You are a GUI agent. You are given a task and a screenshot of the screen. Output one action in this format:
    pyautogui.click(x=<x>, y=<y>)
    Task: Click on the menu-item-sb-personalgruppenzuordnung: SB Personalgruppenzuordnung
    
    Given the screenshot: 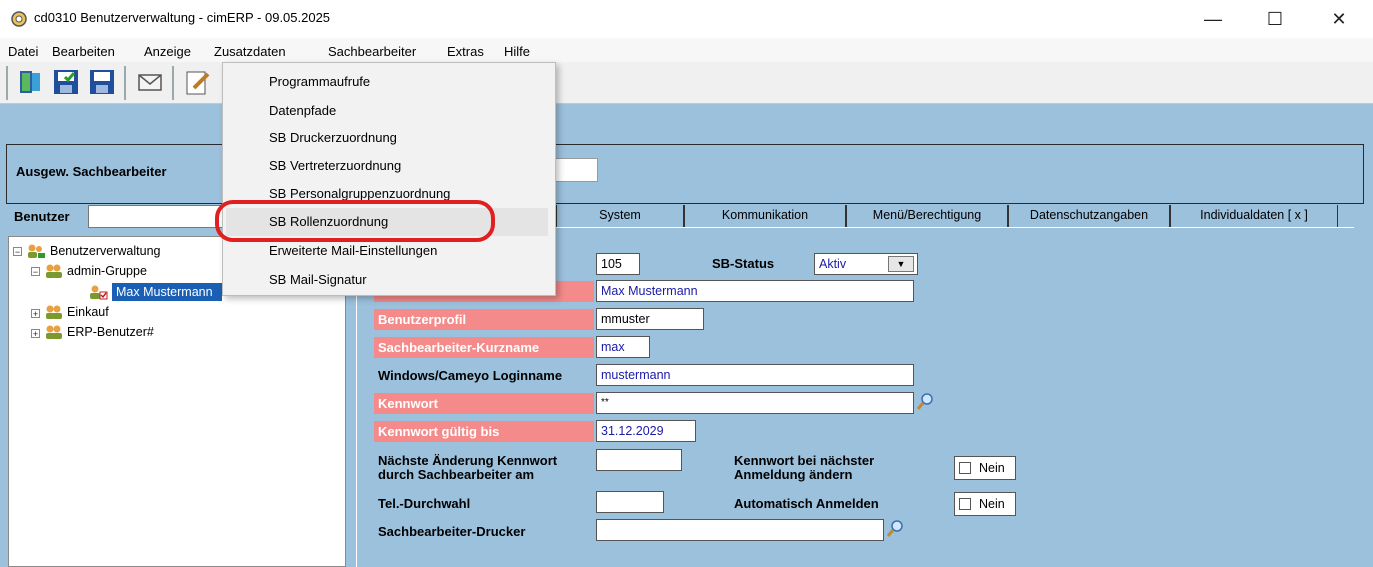 What is the action you would take?
    pyautogui.click(x=359, y=193)
    